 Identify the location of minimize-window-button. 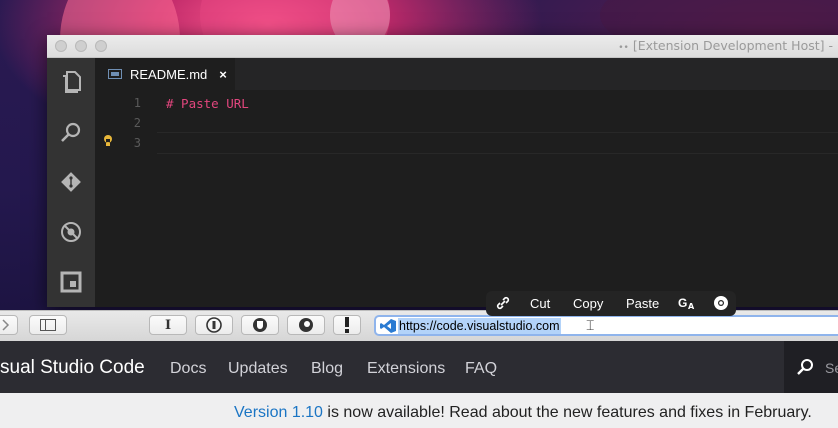
(81, 46).